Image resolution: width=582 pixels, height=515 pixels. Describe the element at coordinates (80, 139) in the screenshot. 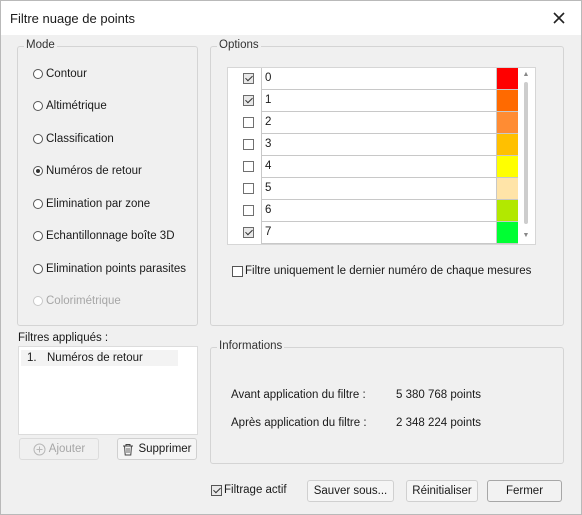

I see `radio-label: Classification` at that location.